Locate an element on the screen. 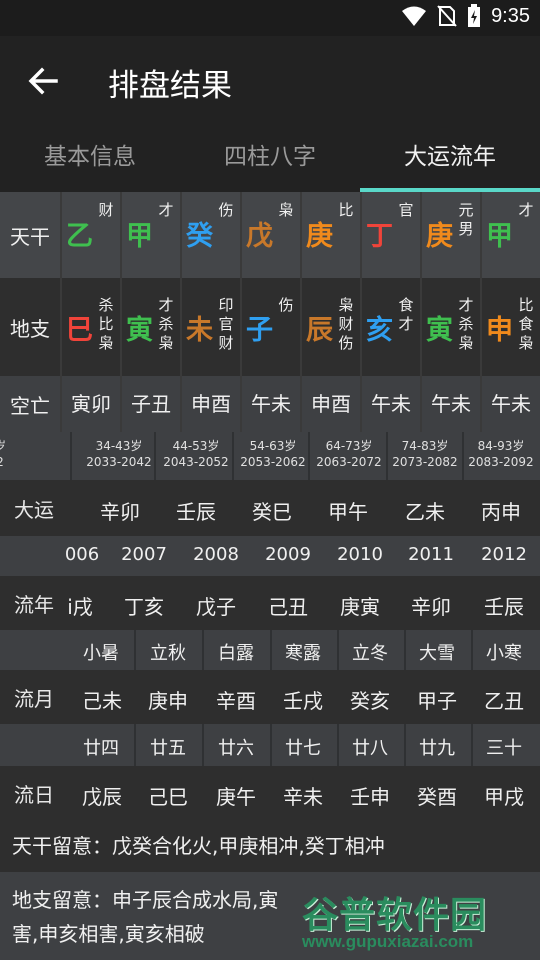  back-arrow-icon is located at coordinates (43, 81).